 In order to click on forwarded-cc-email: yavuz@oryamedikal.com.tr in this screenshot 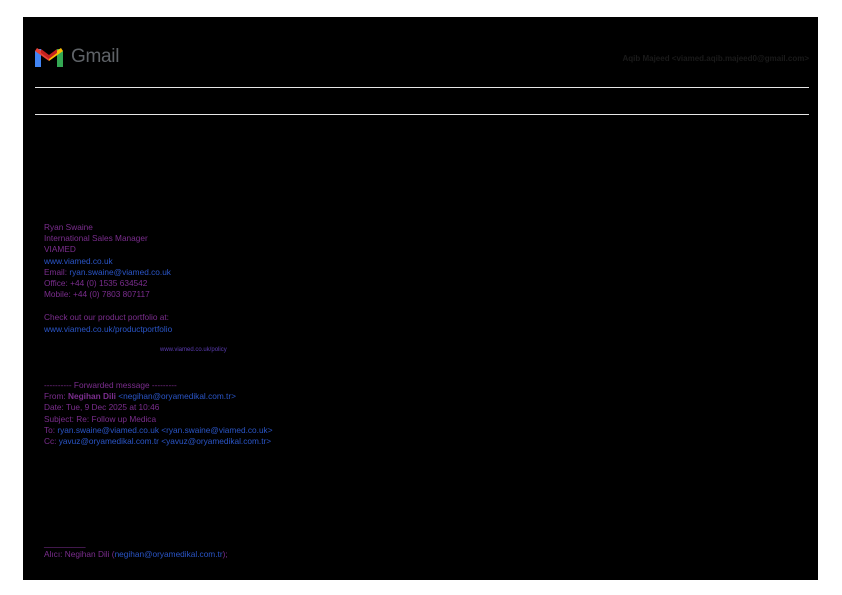, I will do `click(109, 441)`.